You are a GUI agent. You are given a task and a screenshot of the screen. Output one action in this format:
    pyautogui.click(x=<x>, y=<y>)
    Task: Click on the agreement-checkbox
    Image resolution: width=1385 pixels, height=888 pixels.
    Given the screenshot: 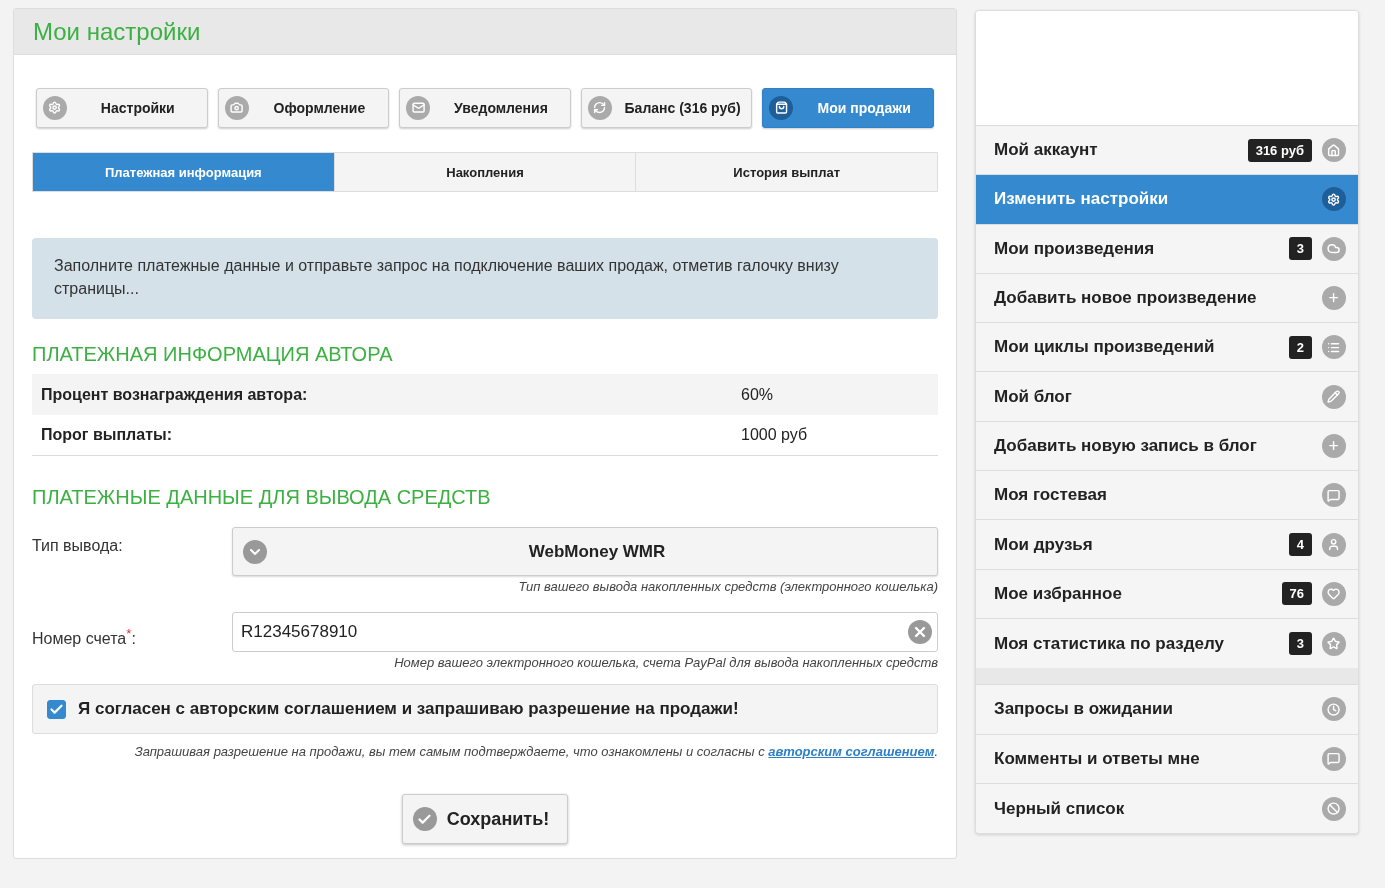 What is the action you would take?
    pyautogui.click(x=56, y=709)
    